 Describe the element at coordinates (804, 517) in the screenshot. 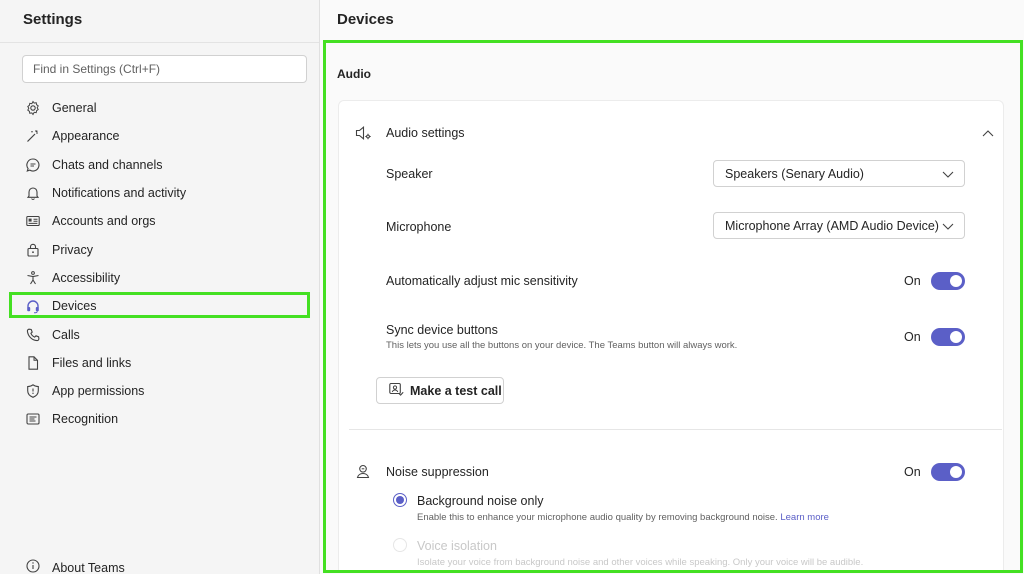

I see `learn-more-link: Learn more` at that location.